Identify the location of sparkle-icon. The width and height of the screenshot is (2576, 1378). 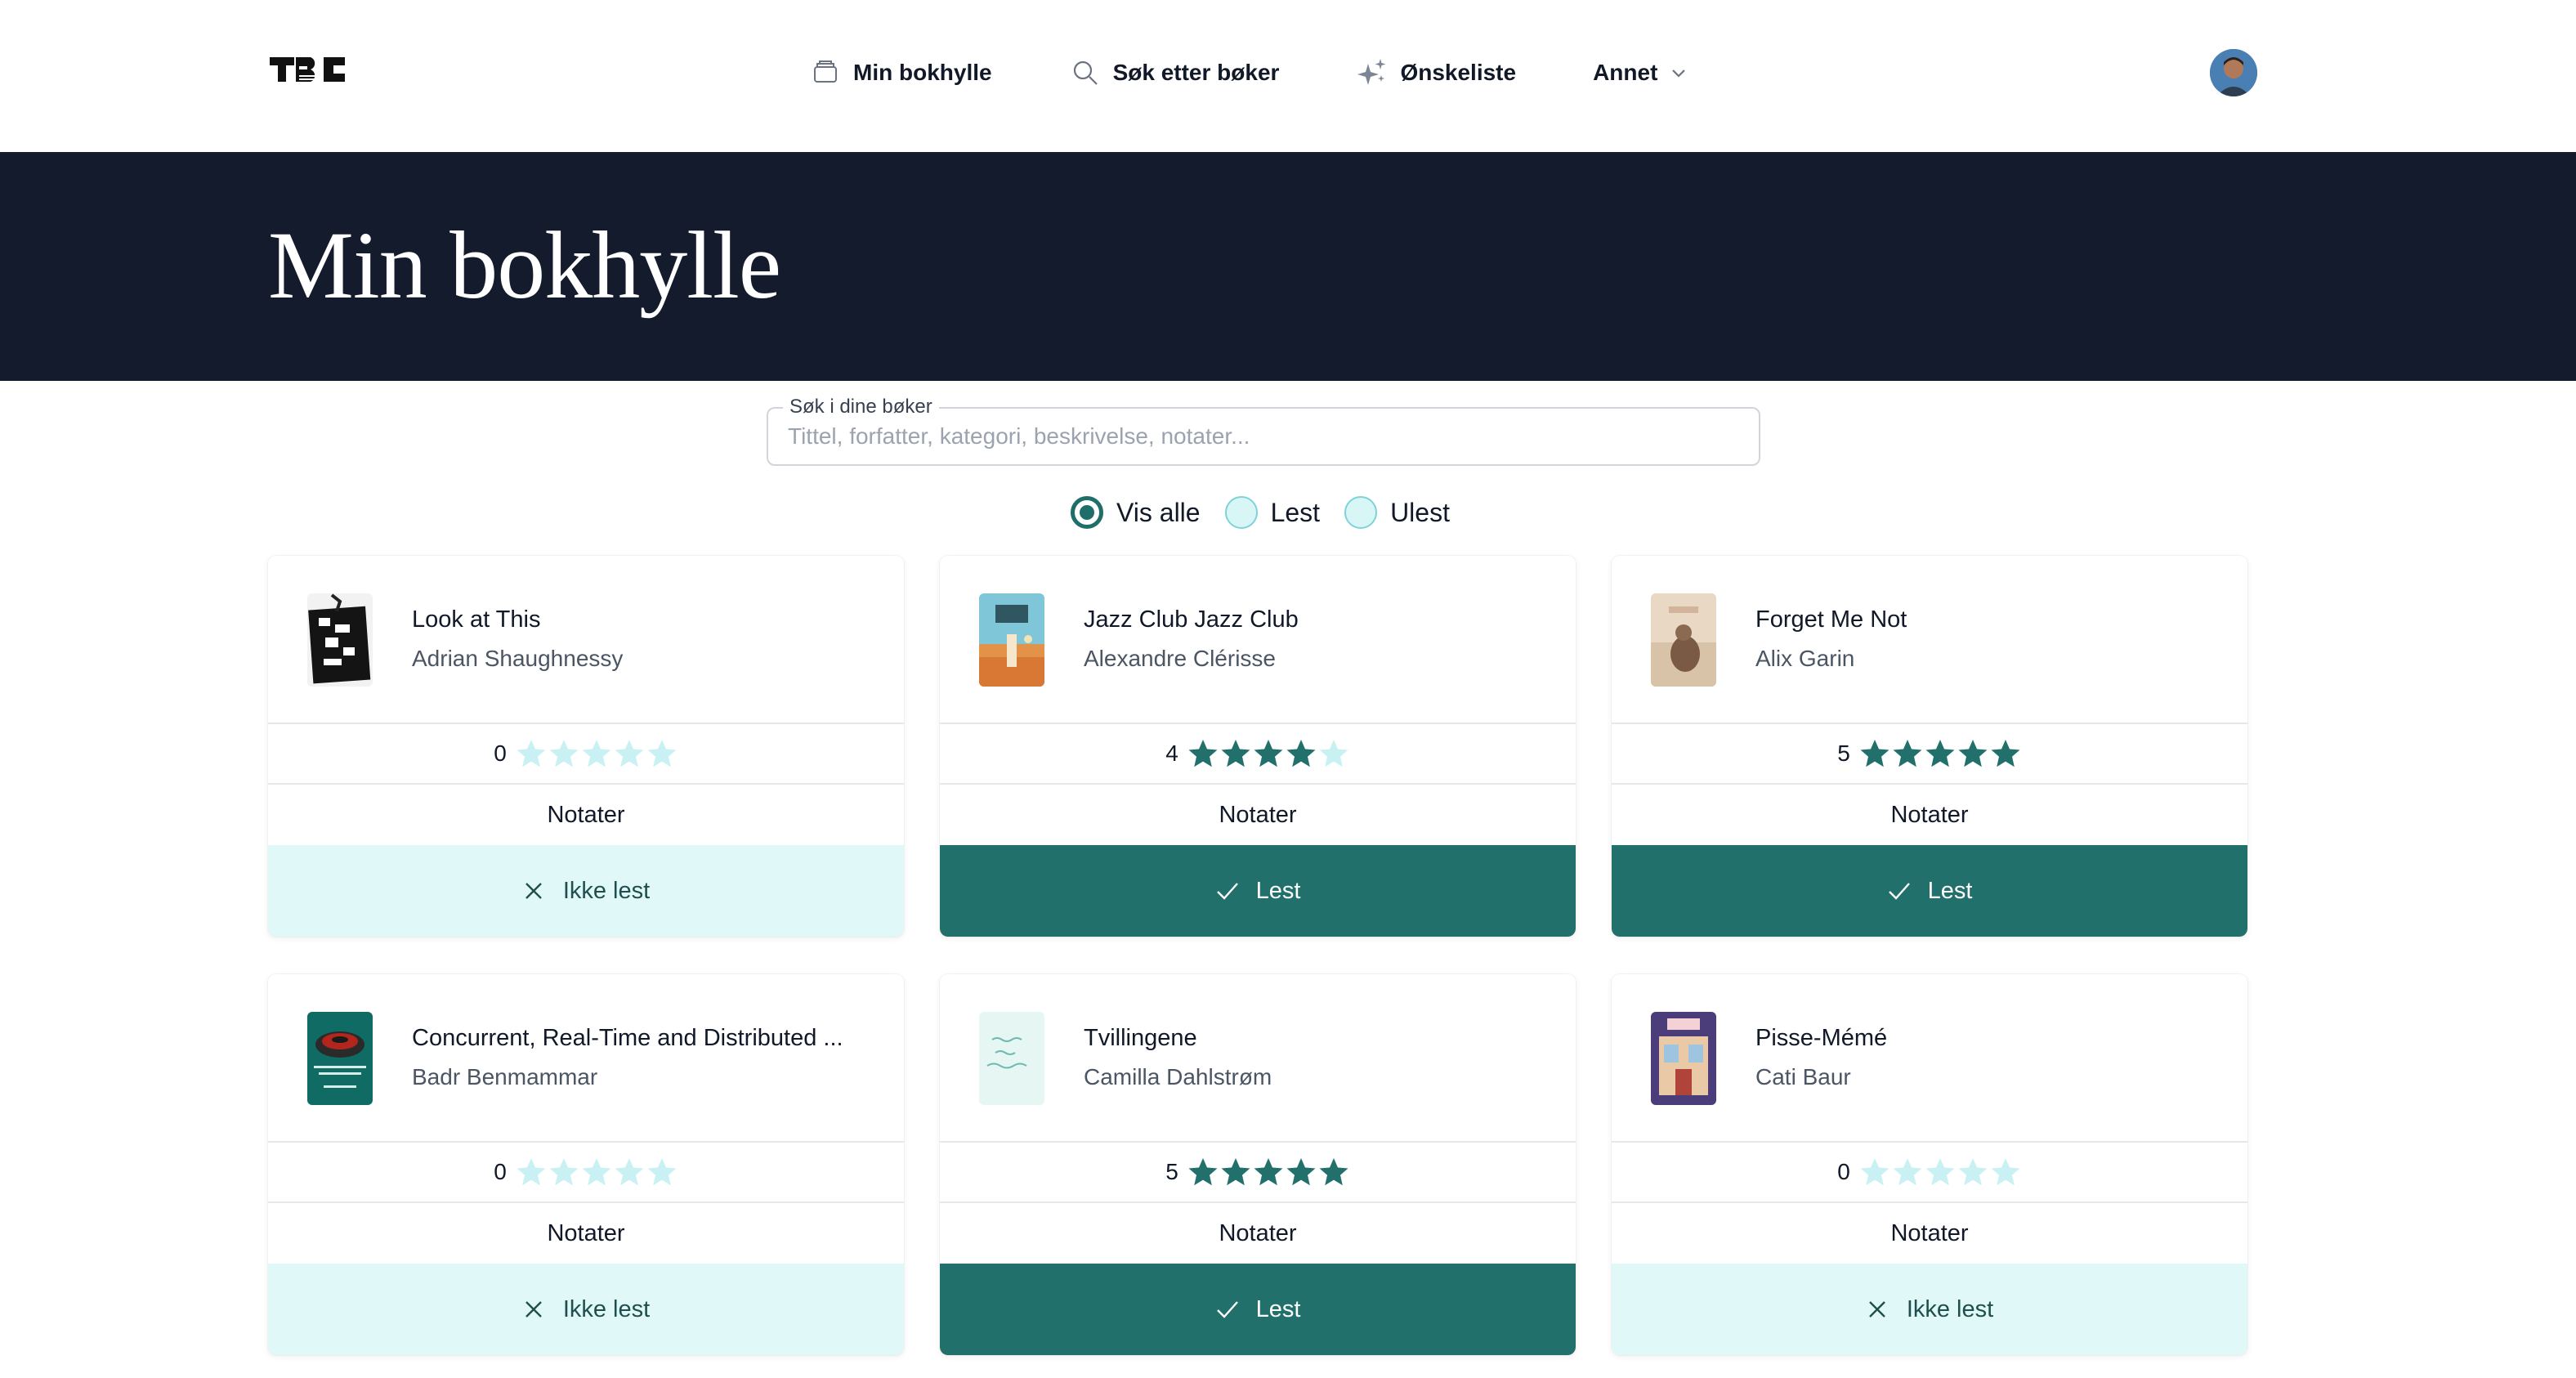
(1372, 72).